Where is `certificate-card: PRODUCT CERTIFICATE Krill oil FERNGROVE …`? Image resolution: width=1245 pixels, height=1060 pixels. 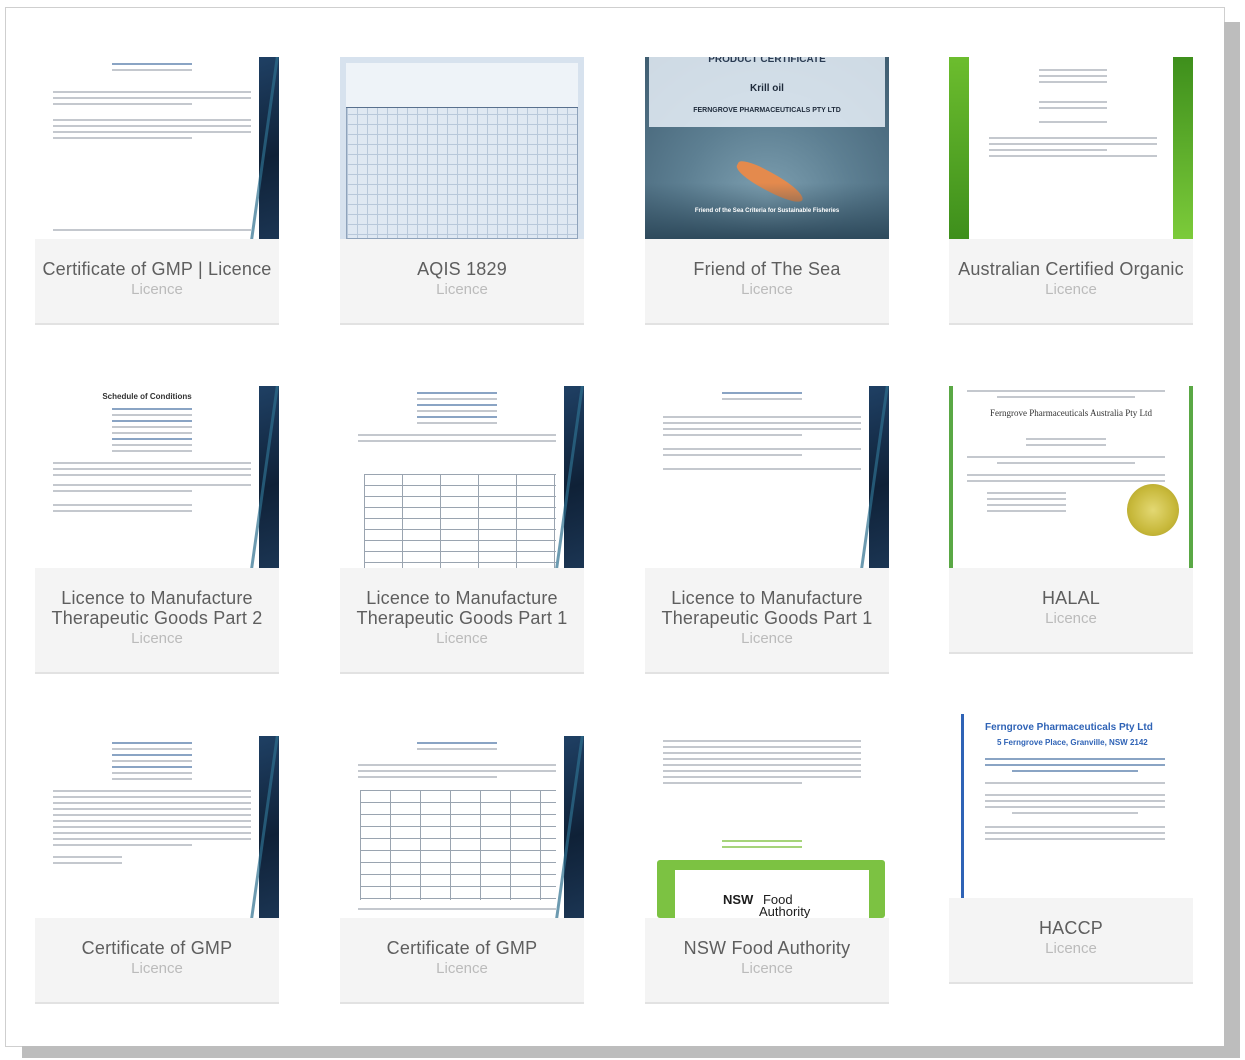 certificate-card: PRODUCT CERTIFICATE Krill oil FERNGROVE … is located at coordinates (767, 191).